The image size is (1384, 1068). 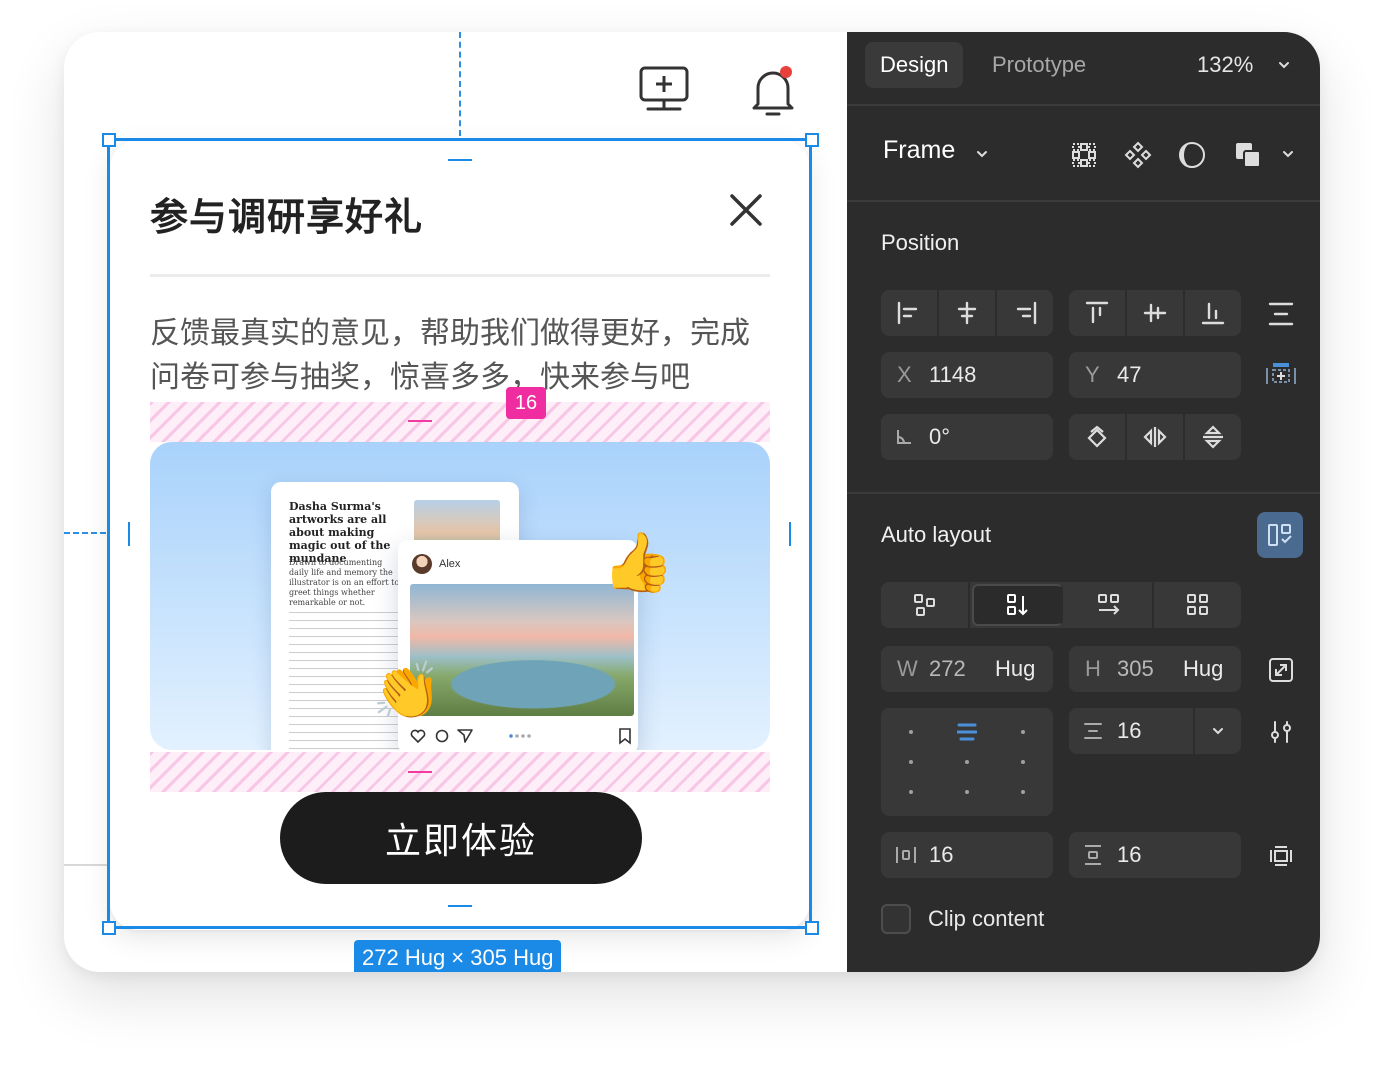 What do you see at coordinates (936, 534) in the screenshot?
I see `auto-layout-section-title: Auto layout` at bounding box center [936, 534].